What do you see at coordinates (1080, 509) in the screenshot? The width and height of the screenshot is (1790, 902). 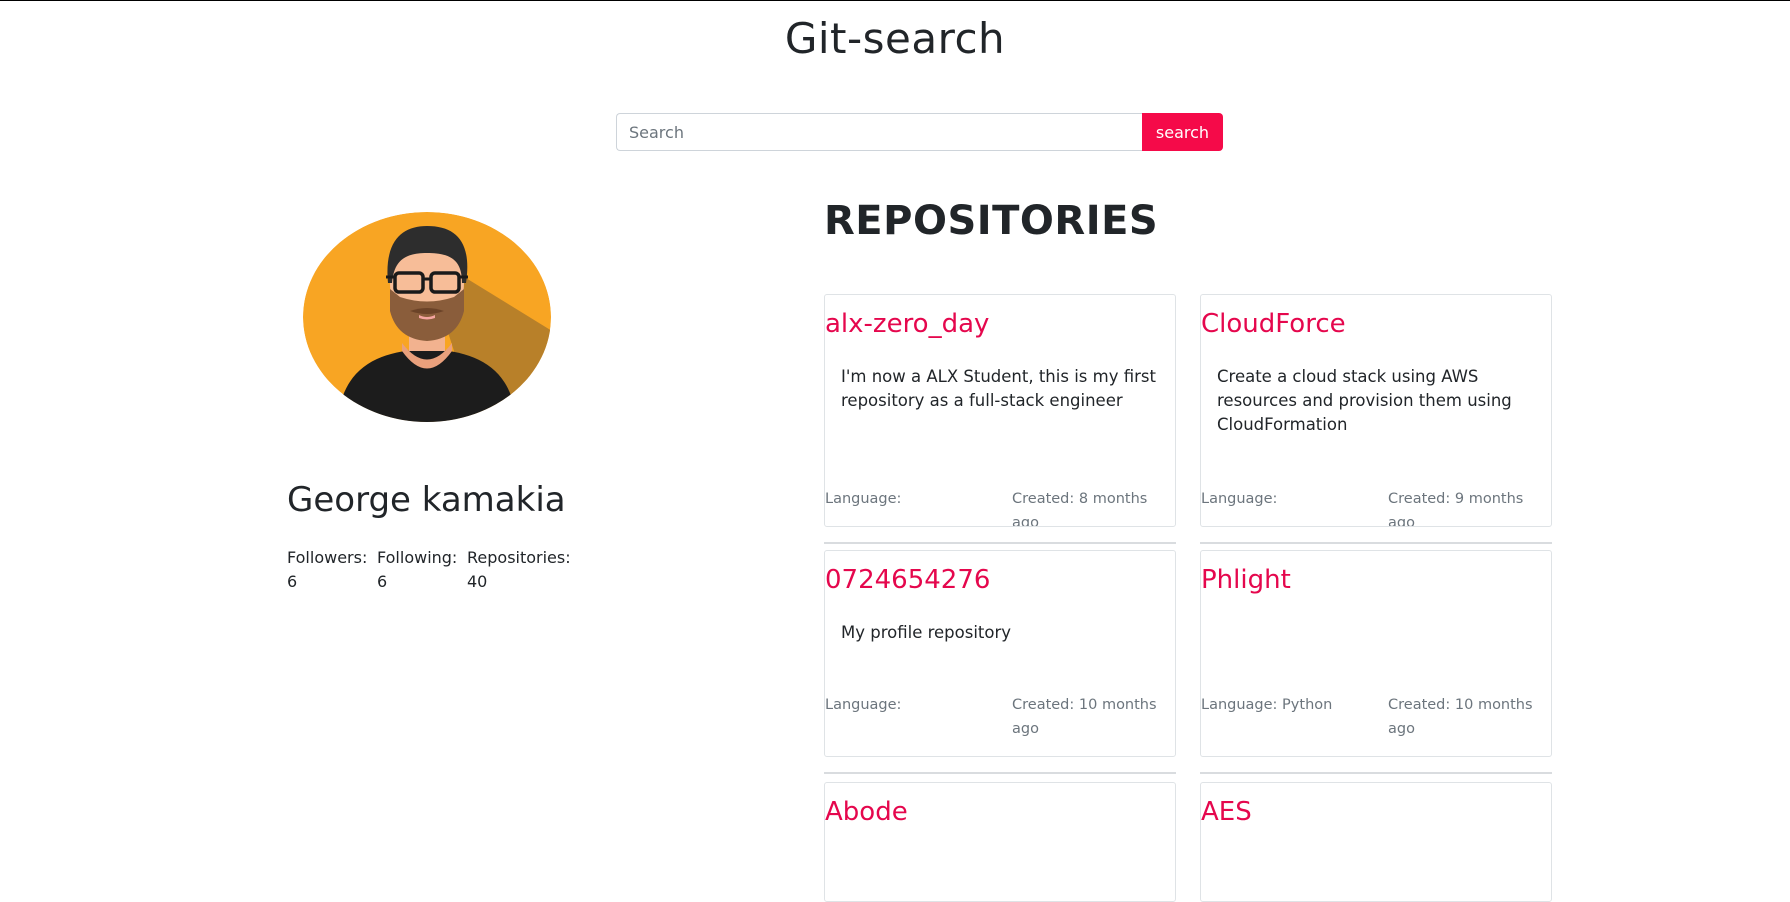 I see `repo-created: Created: 8 months ago` at bounding box center [1080, 509].